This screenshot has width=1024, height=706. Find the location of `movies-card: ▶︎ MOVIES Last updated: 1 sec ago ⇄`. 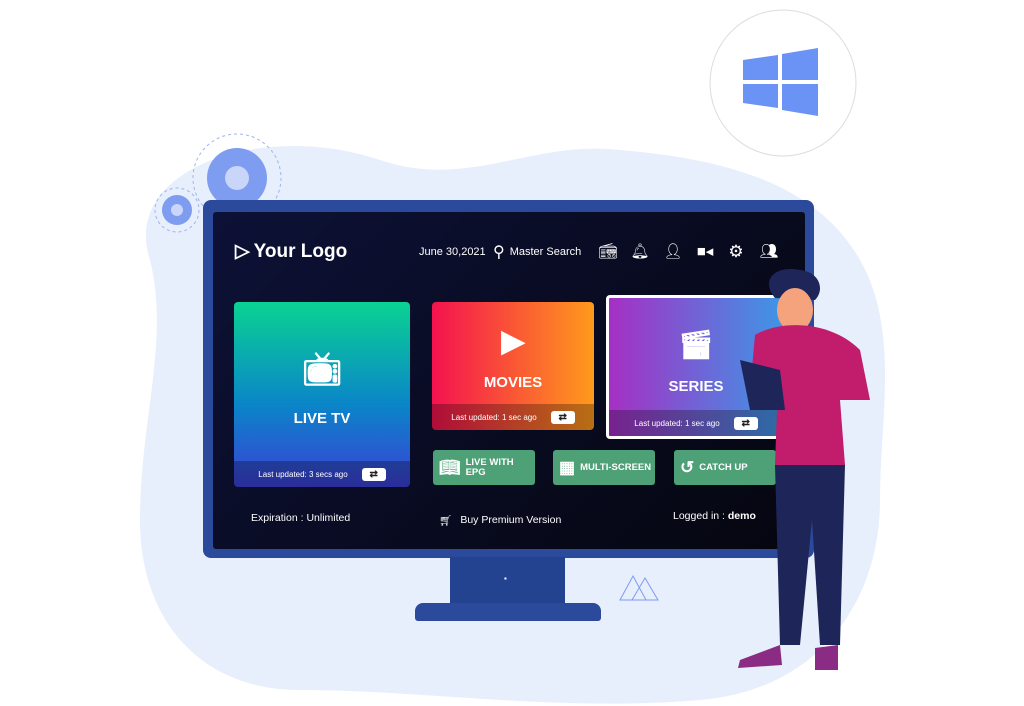

movies-card: ▶︎ MOVIES Last updated: 1 sec ago ⇄ is located at coordinates (513, 366).